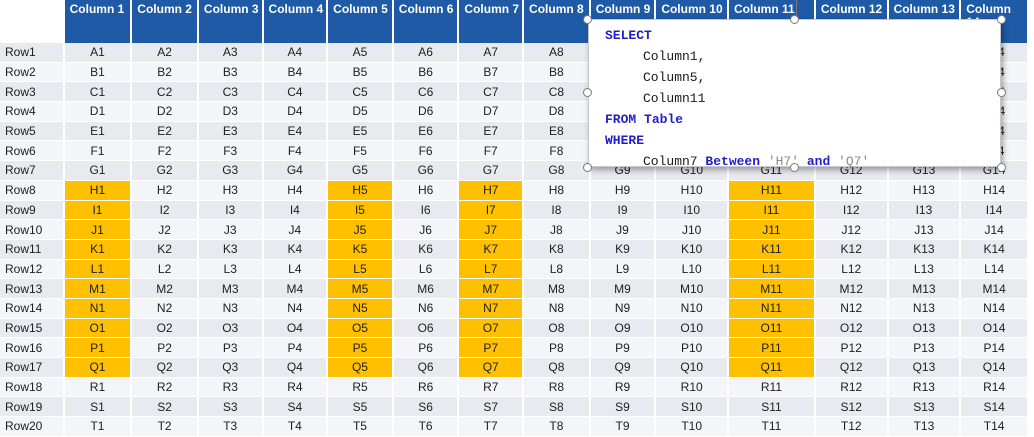 This screenshot has height=437, width=1034. What do you see at coordinates (492, 72) in the screenshot?
I see `table-cell: B7` at bounding box center [492, 72].